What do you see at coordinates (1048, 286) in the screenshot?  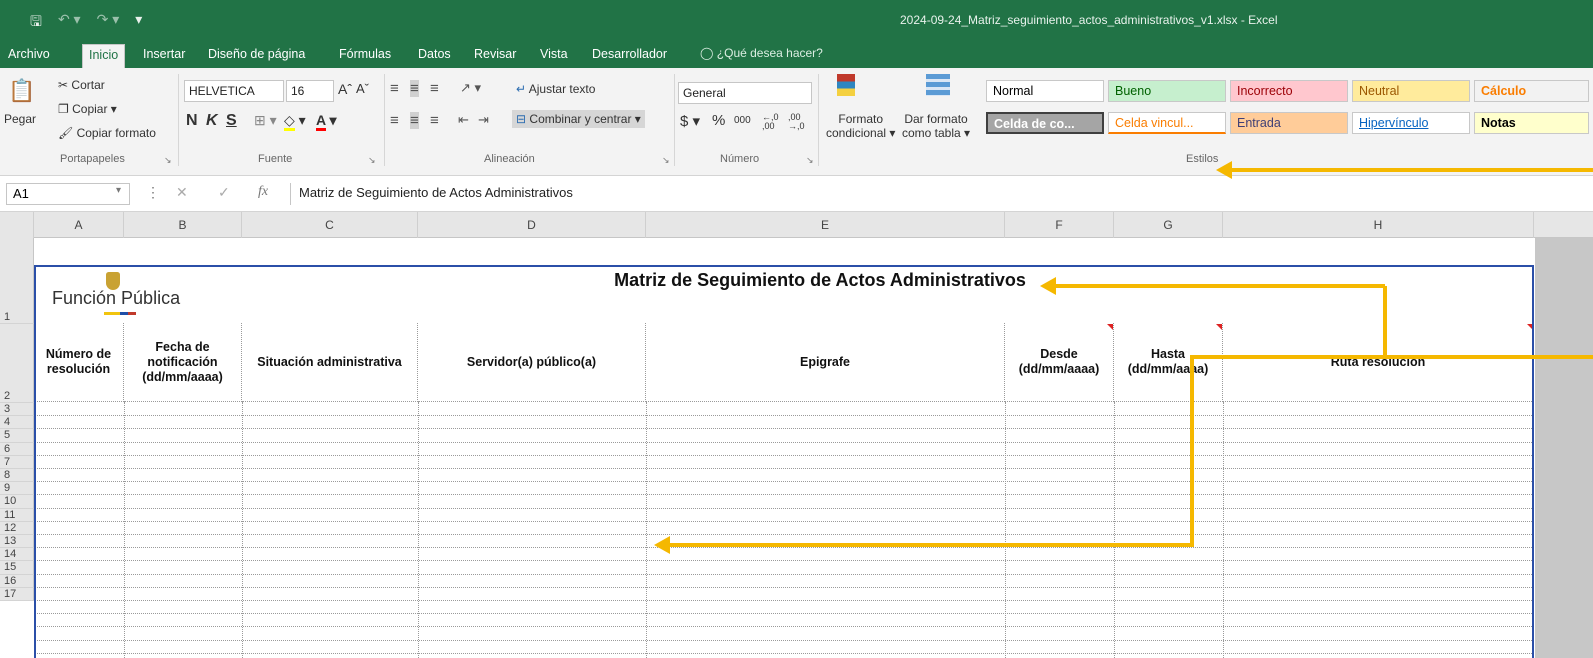 I see `arrowhead-title` at bounding box center [1048, 286].